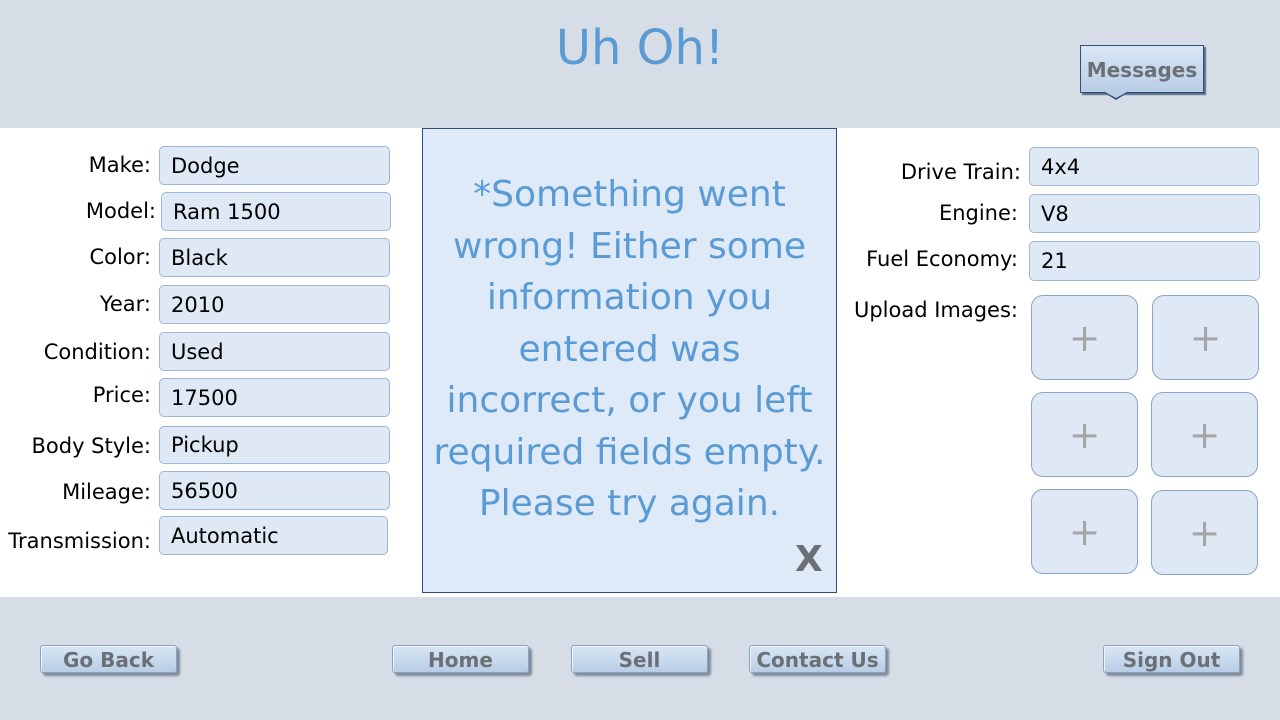 This screenshot has width=1280, height=720. Describe the element at coordinates (106, 492) in the screenshot. I see `mileage-label: Mileage:` at that location.